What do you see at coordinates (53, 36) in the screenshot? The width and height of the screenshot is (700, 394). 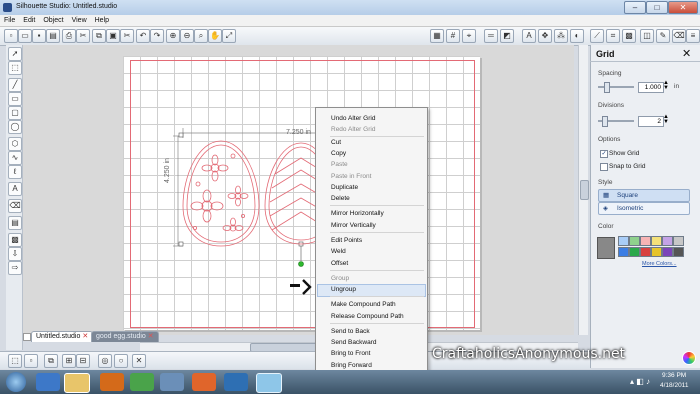 I see `library-icon: ▤` at bounding box center [53, 36].